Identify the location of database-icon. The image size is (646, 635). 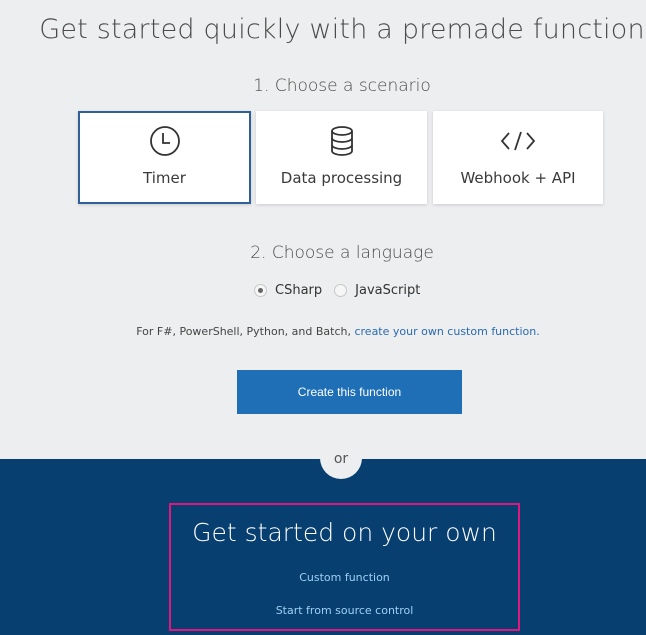
(341, 141).